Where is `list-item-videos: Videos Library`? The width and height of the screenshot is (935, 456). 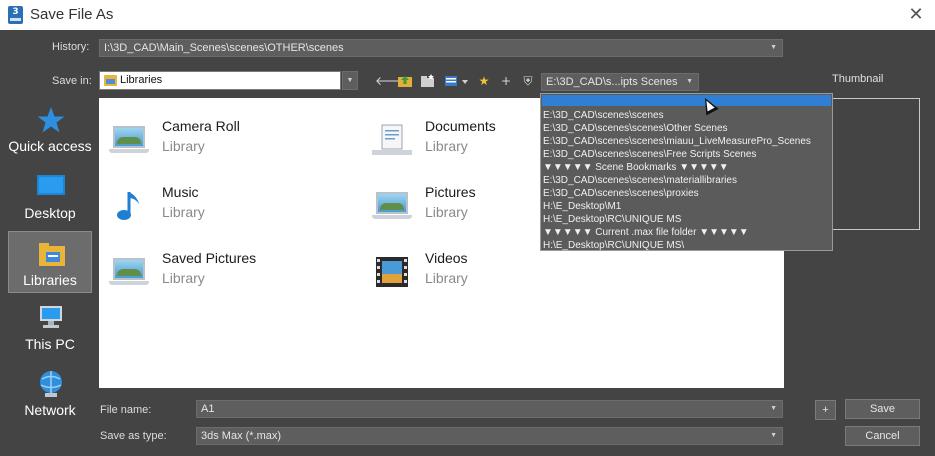 list-item-videos: Videos Library is located at coordinates (491, 273).